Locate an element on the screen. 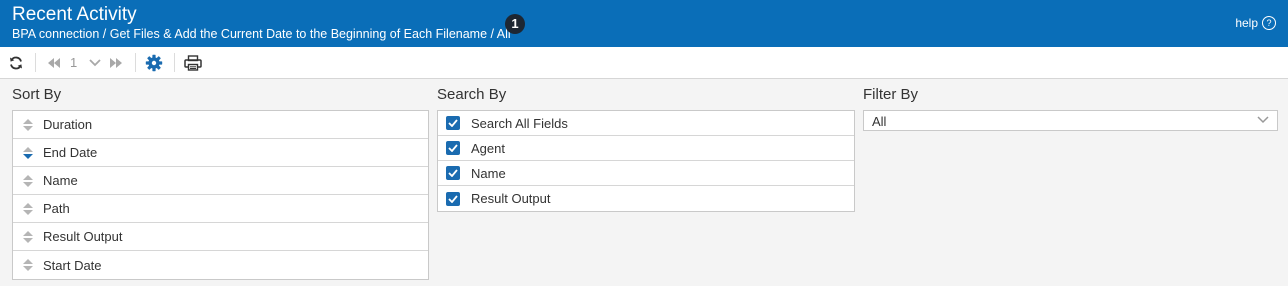 This screenshot has height=286, width=1288. last-page-icon is located at coordinates (116, 62).